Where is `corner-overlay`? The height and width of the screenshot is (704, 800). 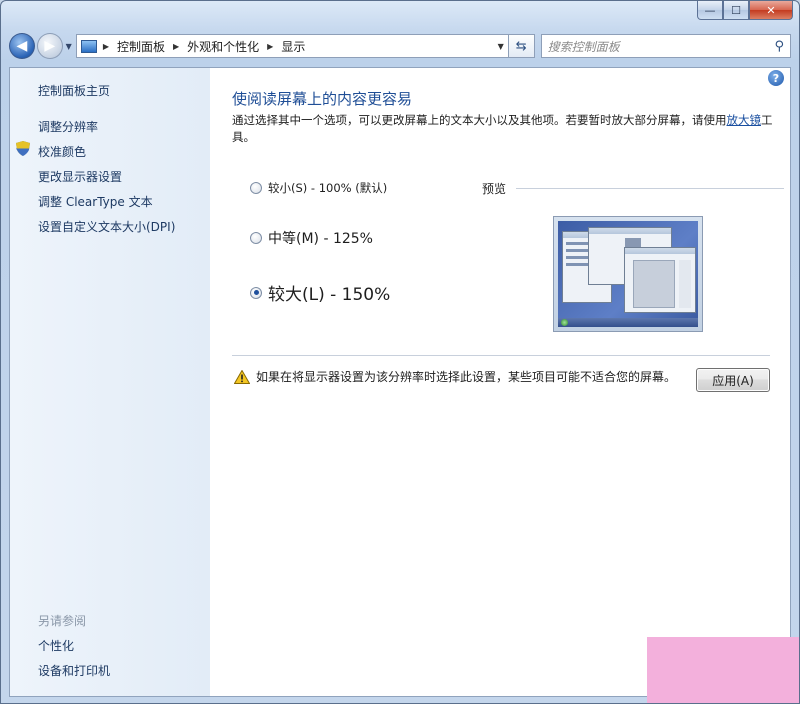 corner-overlay is located at coordinates (723, 670).